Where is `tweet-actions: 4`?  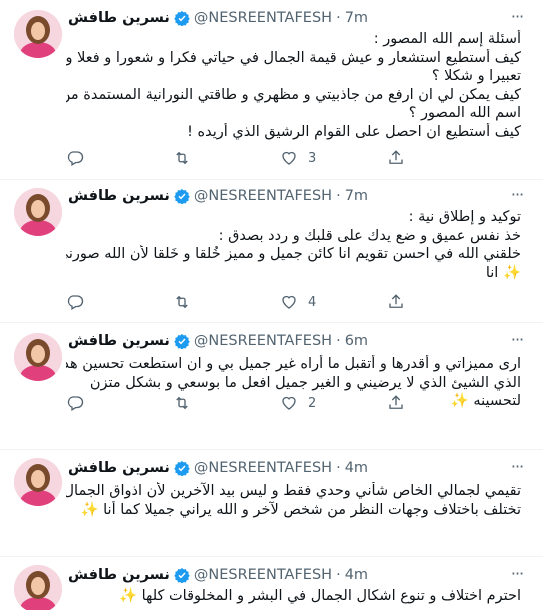 tweet-actions: 4 is located at coordinates (281, 302).